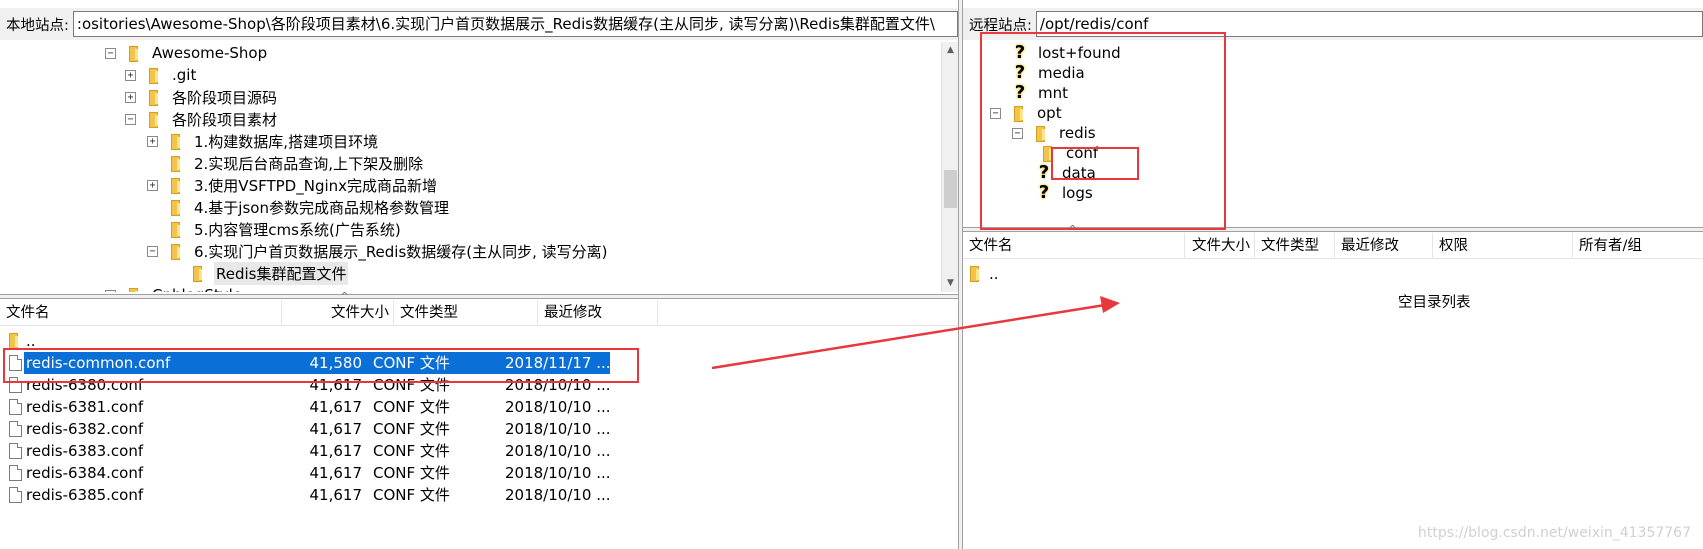 The height and width of the screenshot is (549, 1703). I want to click on annotation-arrow, so click(915, 333).